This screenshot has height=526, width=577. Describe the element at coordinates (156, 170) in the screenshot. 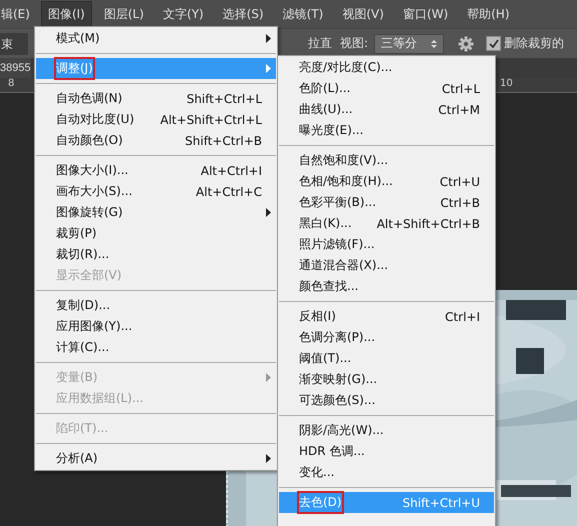

I see `menu-item: 图像大小(I)... Alt+Ctrl+I` at that location.